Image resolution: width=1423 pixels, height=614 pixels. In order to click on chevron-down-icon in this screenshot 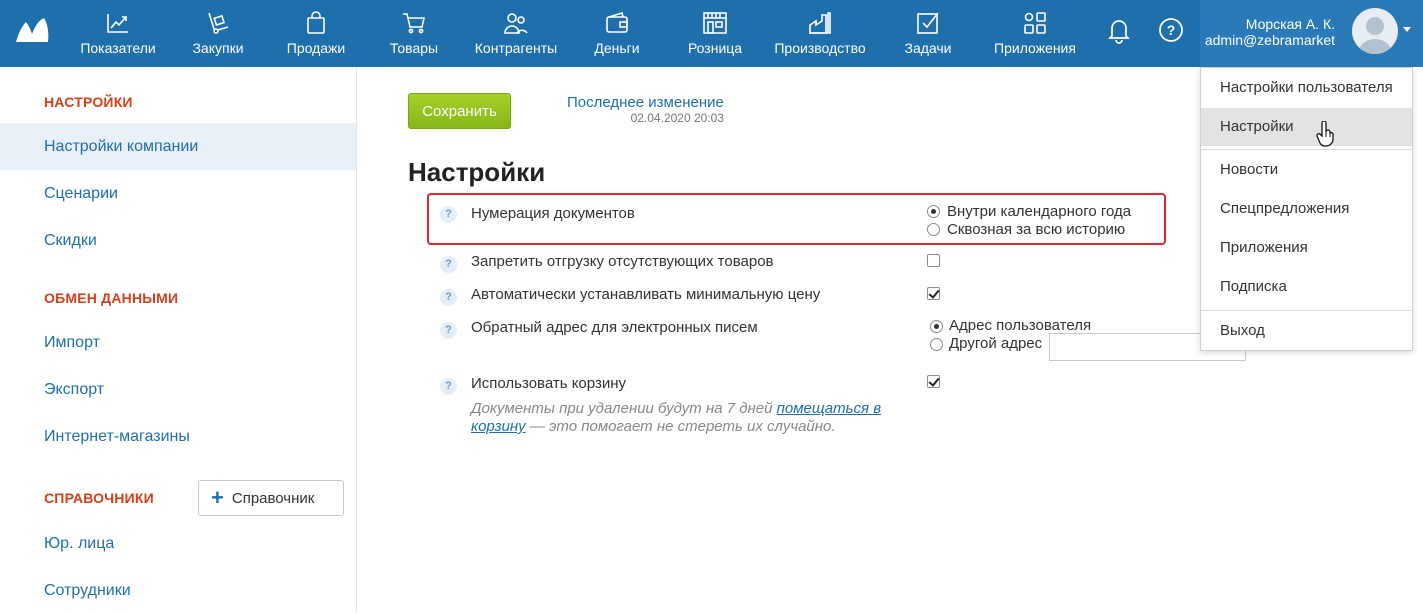, I will do `click(1407, 29)`.